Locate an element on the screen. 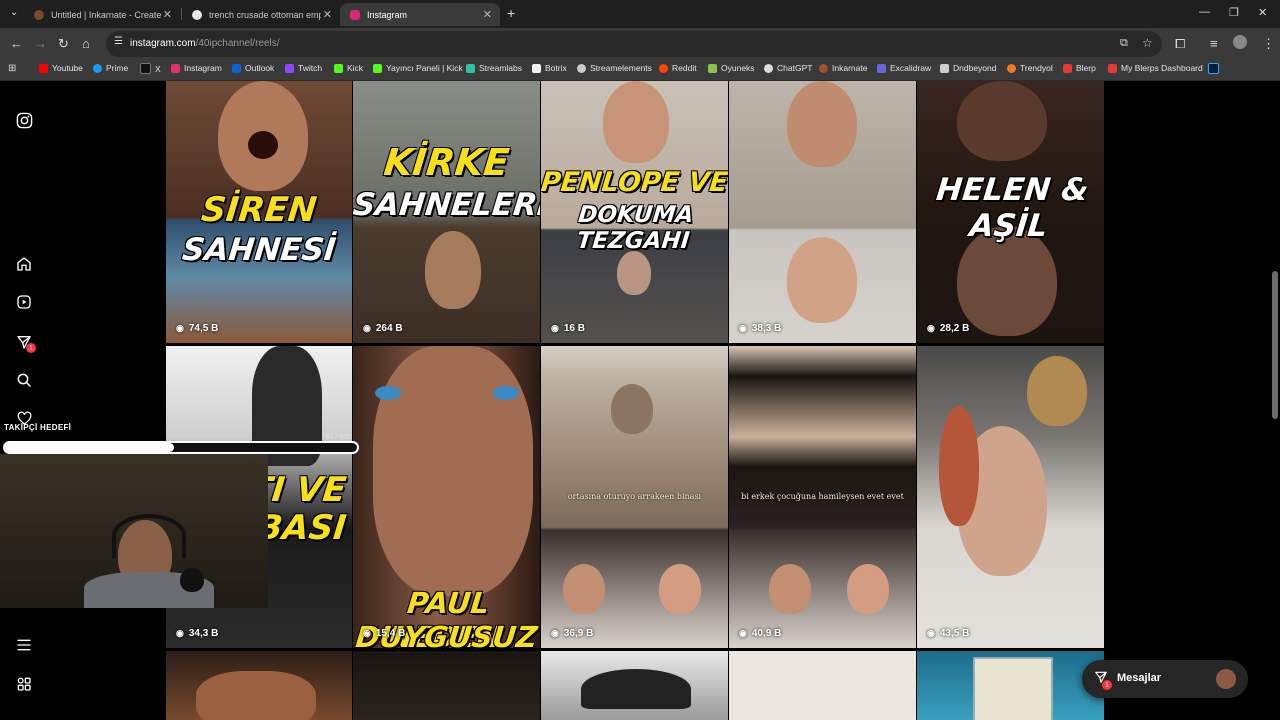 This screenshot has height=720, width=1280. bookmark-prime: Prime is located at coordinates (110, 68).